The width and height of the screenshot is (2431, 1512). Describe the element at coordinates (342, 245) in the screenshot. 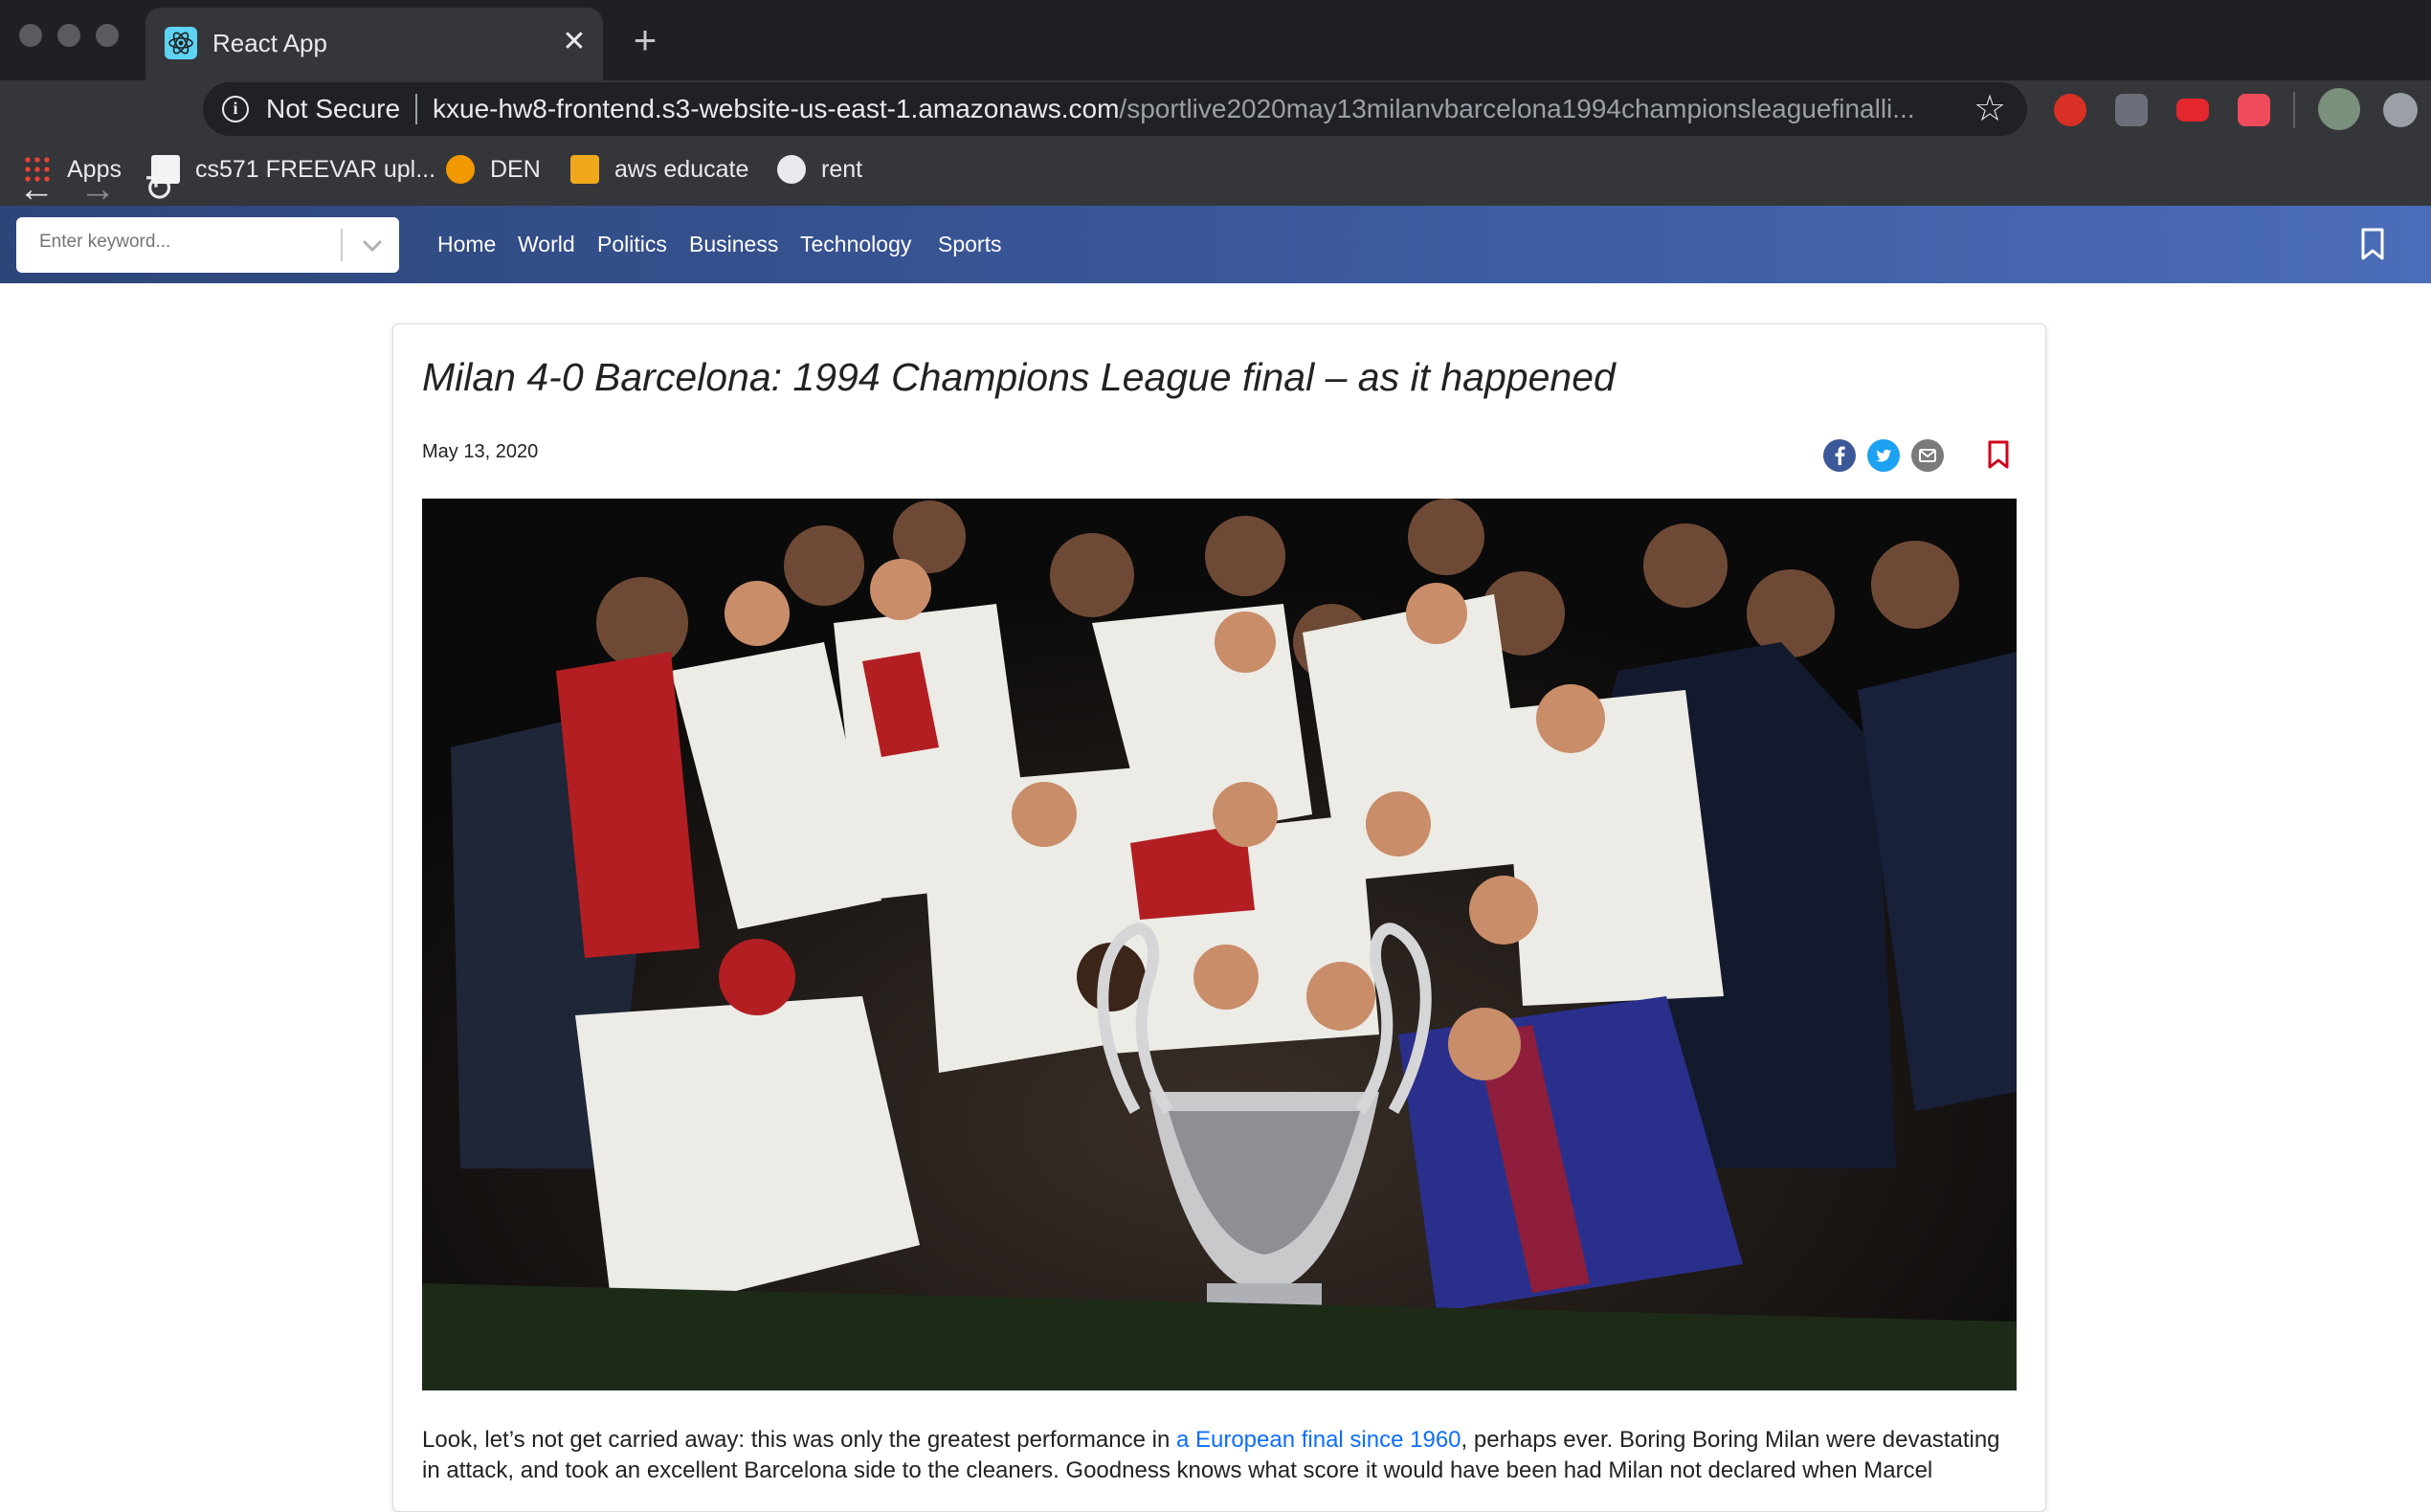

I see `search-divider` at that location.